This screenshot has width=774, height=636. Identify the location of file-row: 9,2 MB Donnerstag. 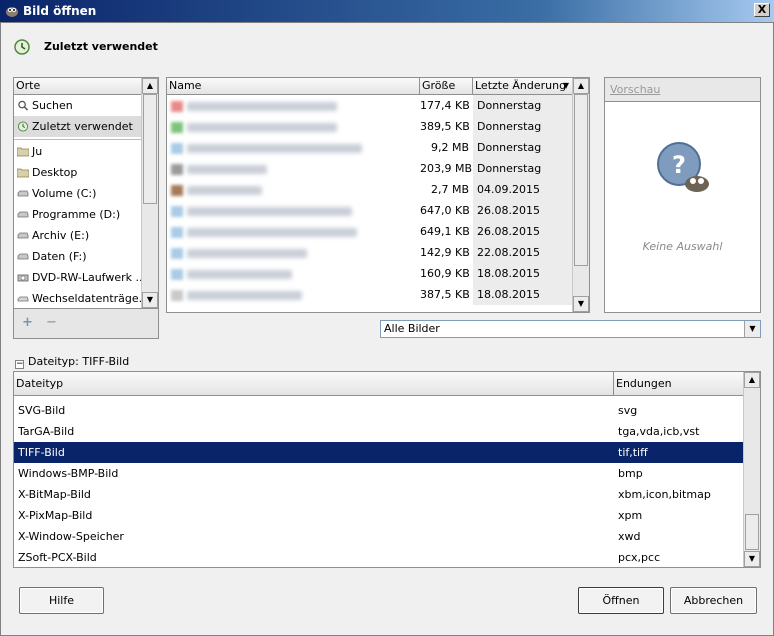
(370, 147).